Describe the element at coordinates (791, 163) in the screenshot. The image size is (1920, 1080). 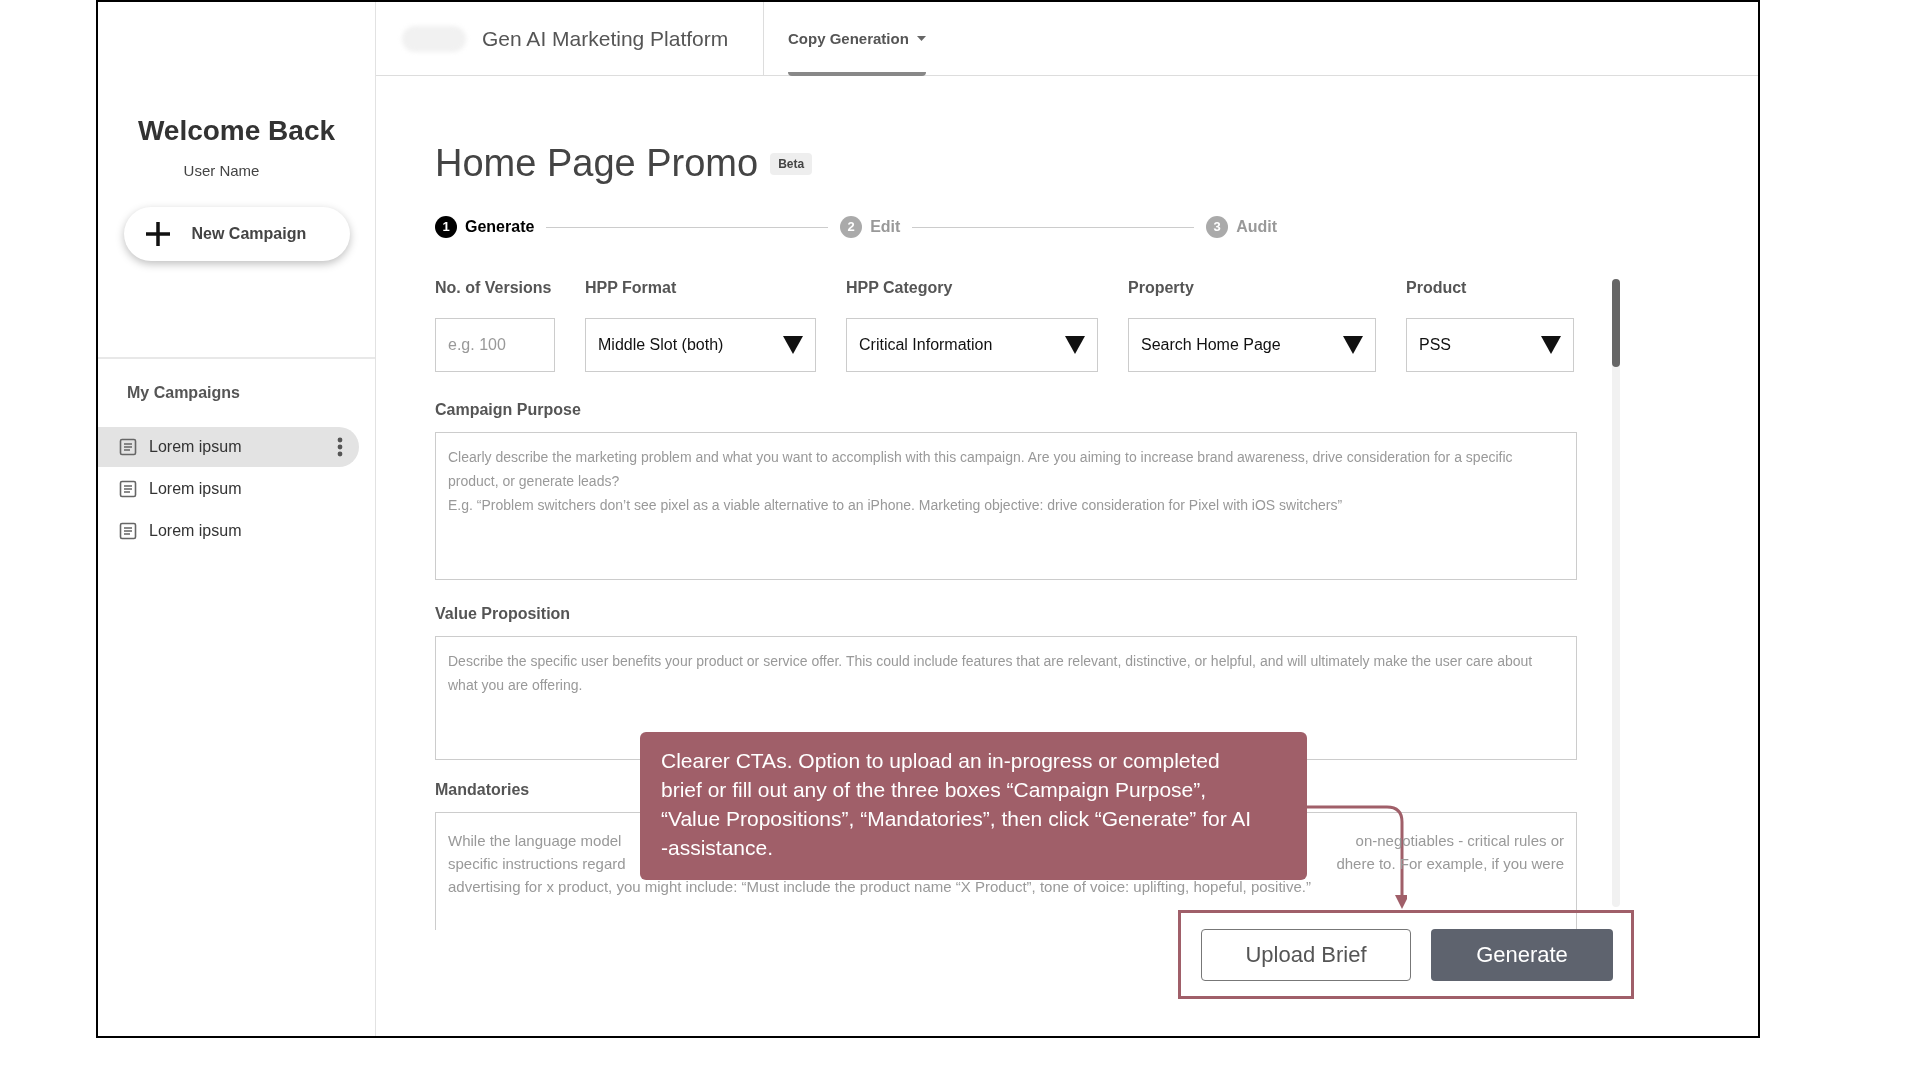
I see `beta-badge: Beta` at that location.